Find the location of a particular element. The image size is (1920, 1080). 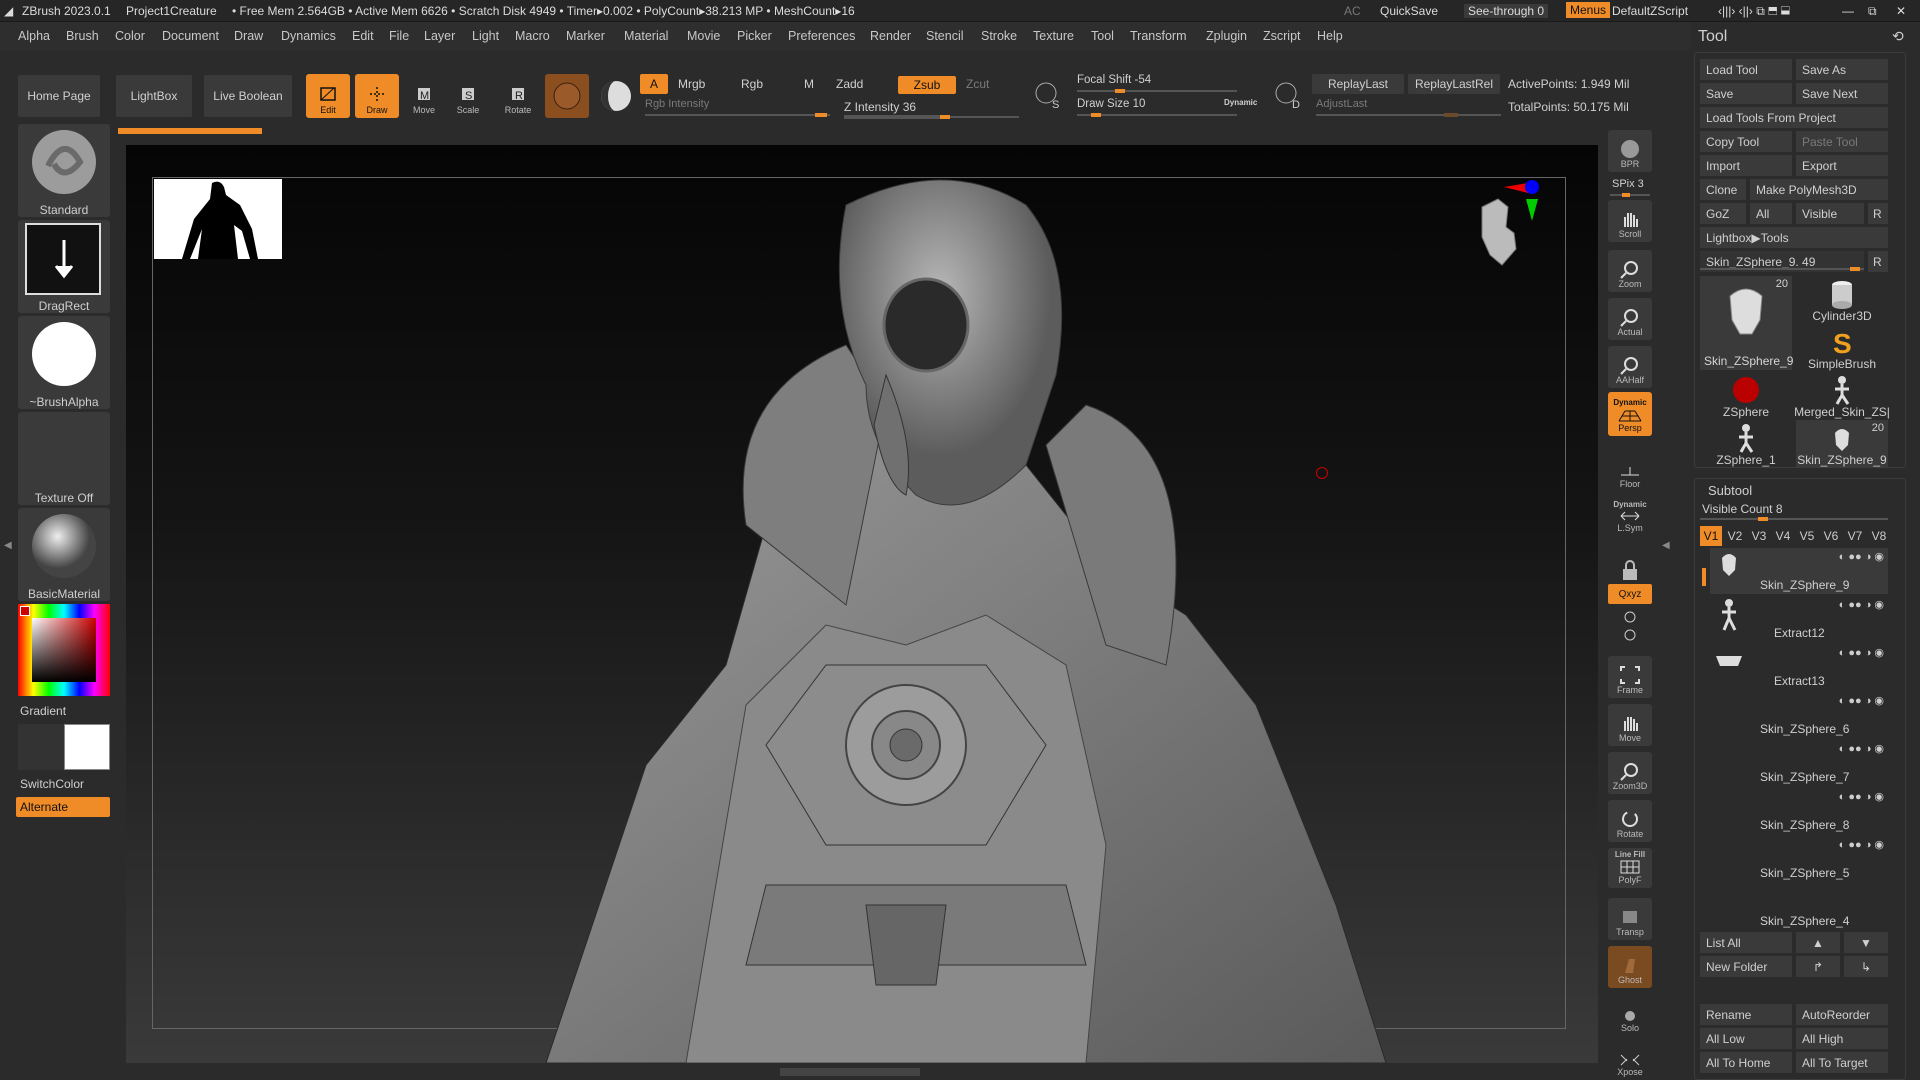

zadd-toggle: Zadd is located at coordinates (849, 84).